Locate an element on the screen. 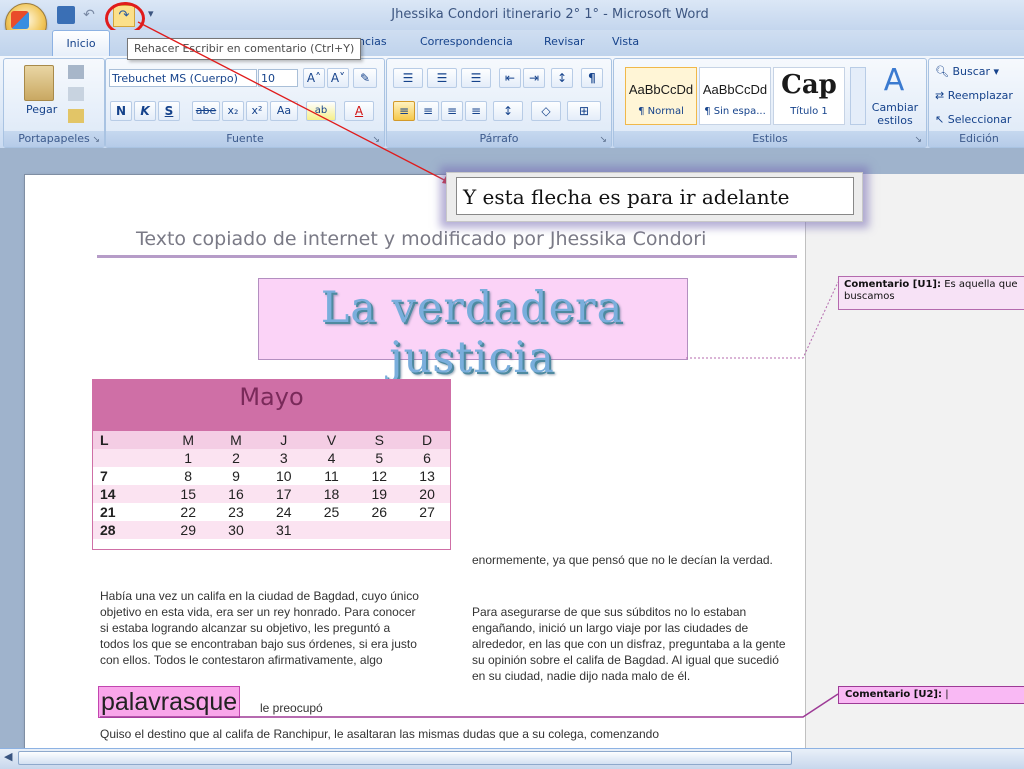  comment-label: Comentario [U2]: is located at coordinates (893, 694).